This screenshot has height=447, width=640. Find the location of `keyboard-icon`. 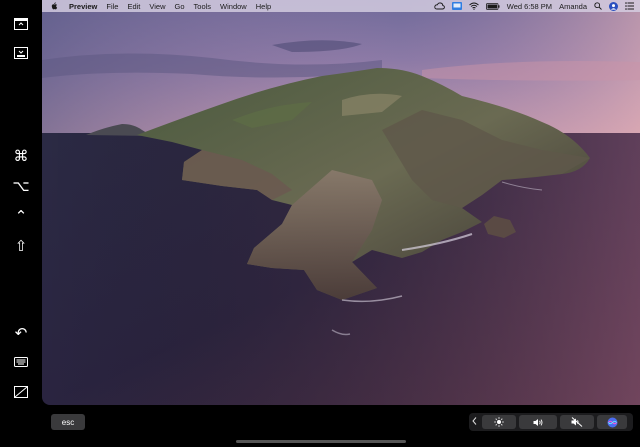

keyboard-icon is located at coordinates (21, 362).